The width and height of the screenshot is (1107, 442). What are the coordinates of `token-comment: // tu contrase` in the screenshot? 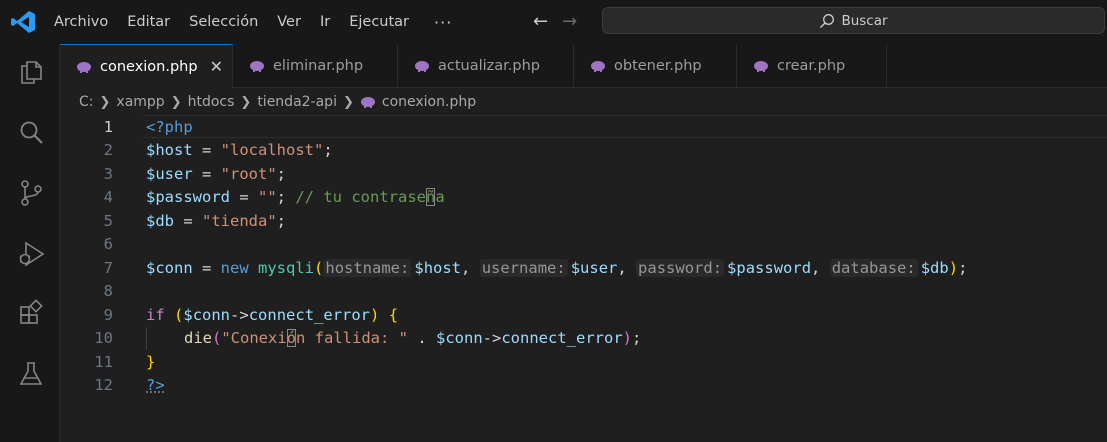 It's located at (360, 197).